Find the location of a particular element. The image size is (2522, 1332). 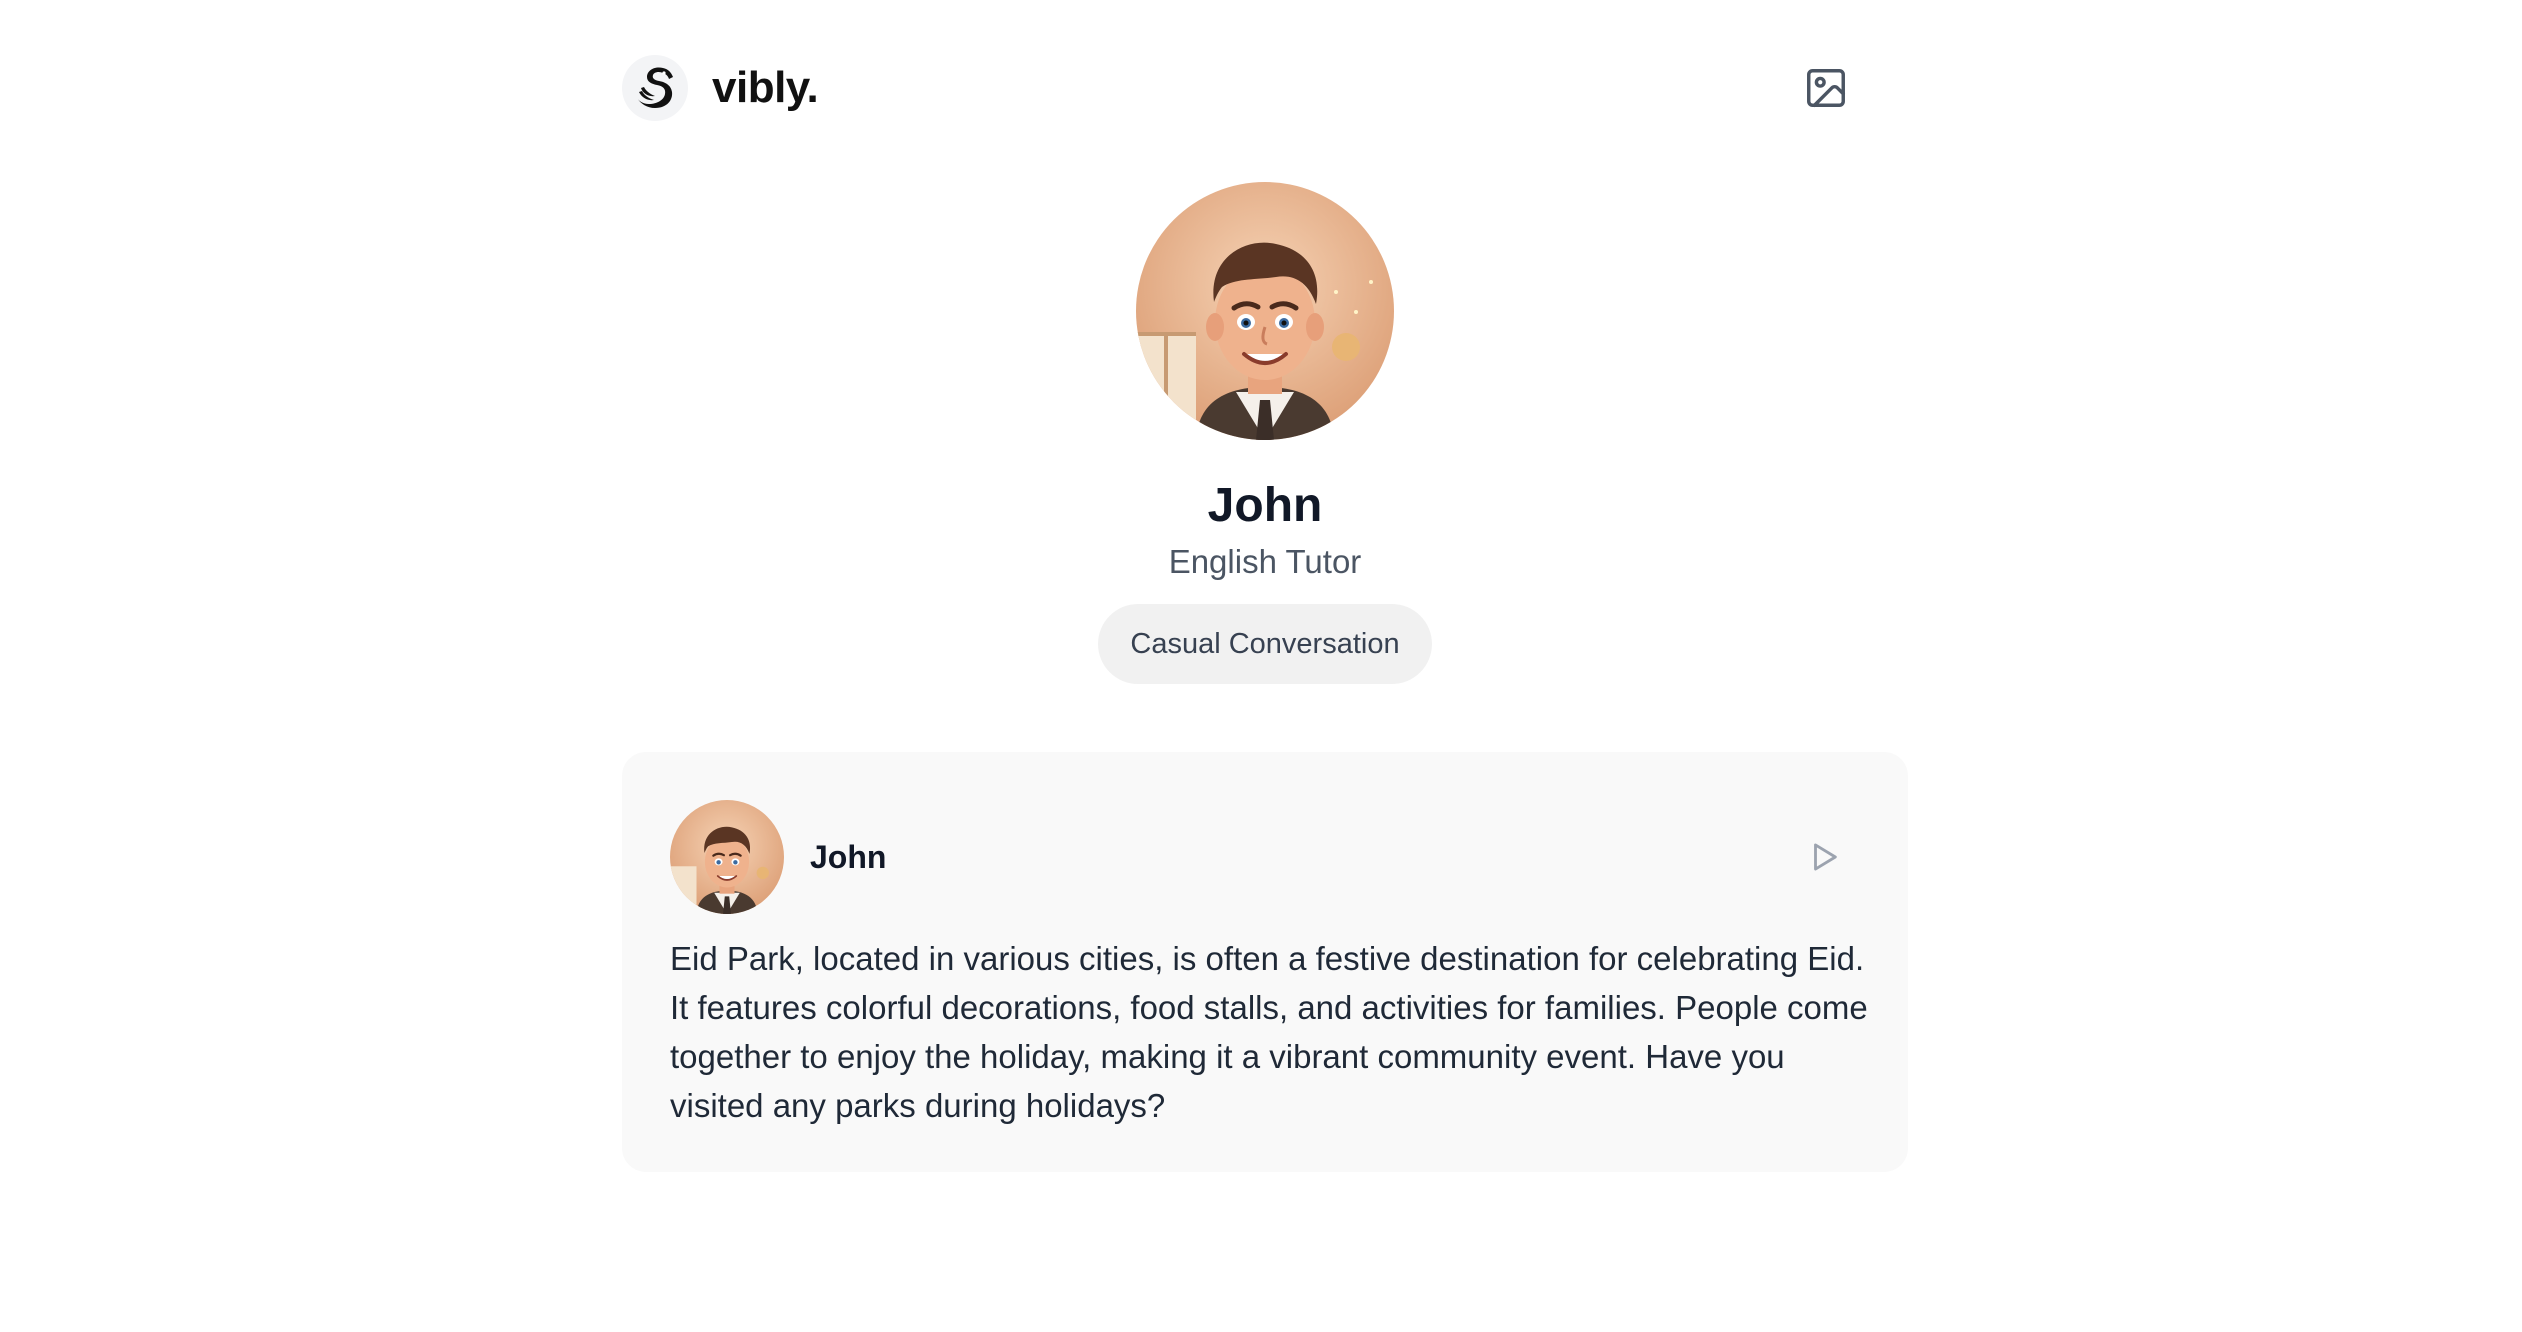

image-icon is located at coordinates (1826, 88).